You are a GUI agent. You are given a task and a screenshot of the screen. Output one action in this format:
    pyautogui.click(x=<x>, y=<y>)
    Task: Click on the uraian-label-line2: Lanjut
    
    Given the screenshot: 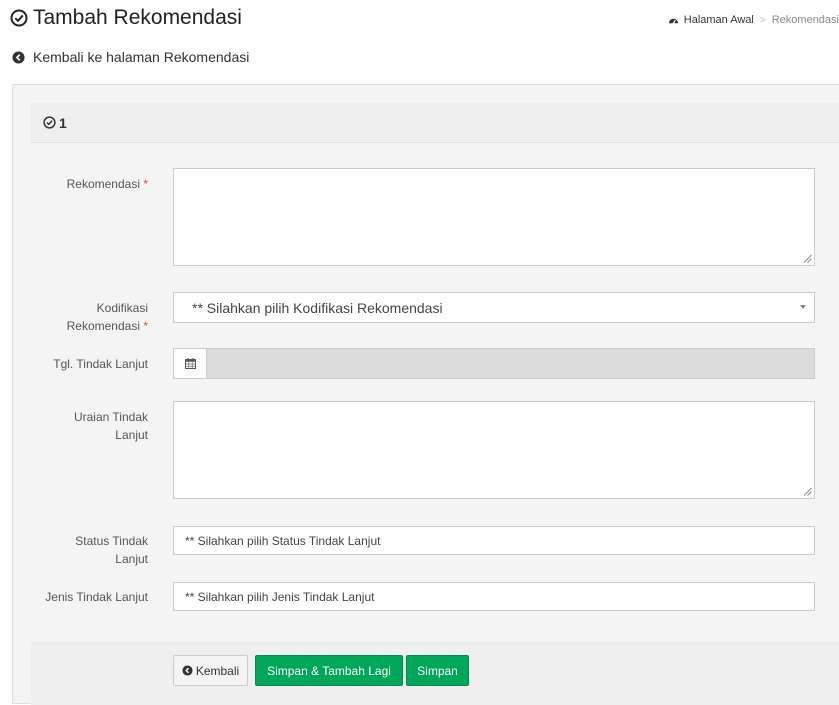 What is the action you would take?
    pyautogui.click(x=131, y=435)
    